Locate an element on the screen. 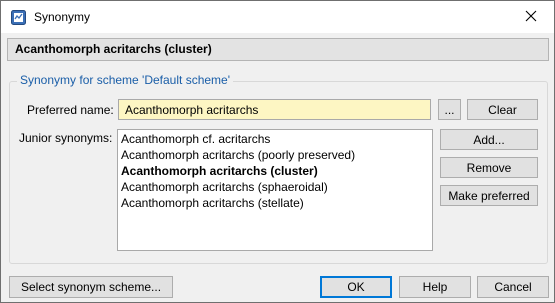 This screenshot has height=303, width=555. close-icon is located at coordinates (531, 17).